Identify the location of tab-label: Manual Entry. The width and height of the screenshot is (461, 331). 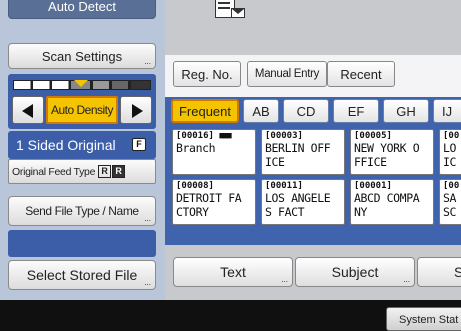
(287, 74).